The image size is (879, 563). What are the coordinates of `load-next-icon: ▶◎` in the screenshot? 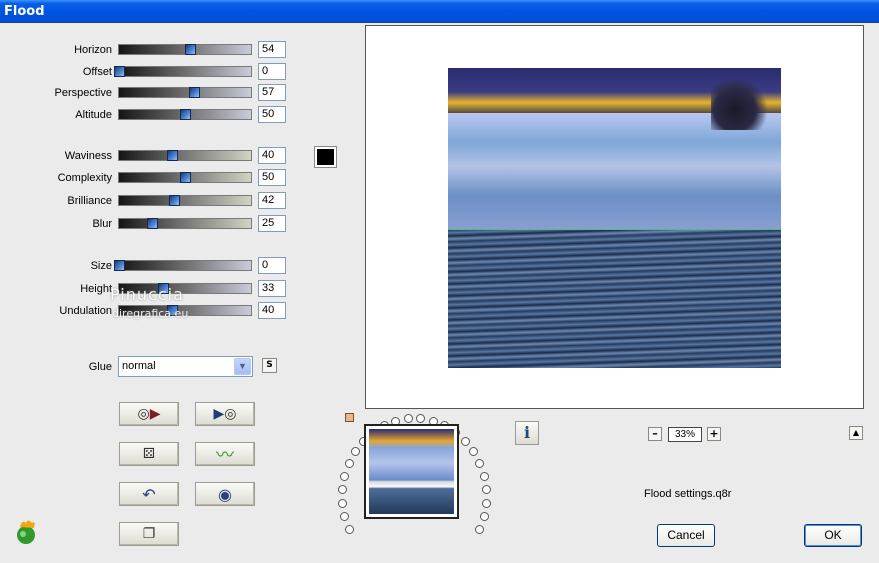 It's located at (225, 414).